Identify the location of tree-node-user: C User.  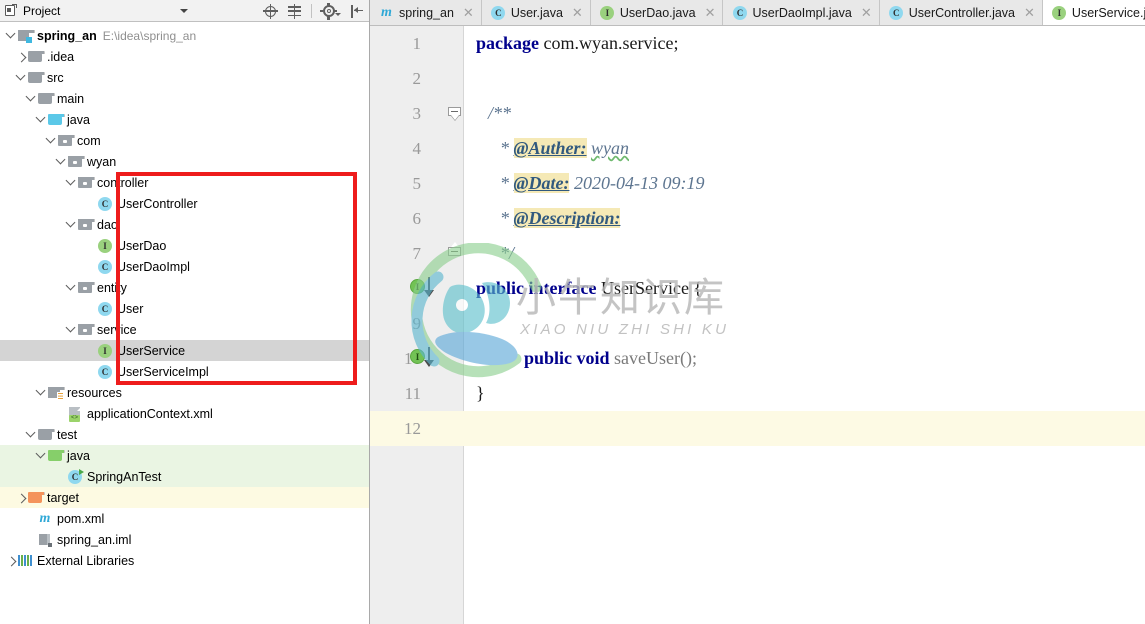
(184, 308).